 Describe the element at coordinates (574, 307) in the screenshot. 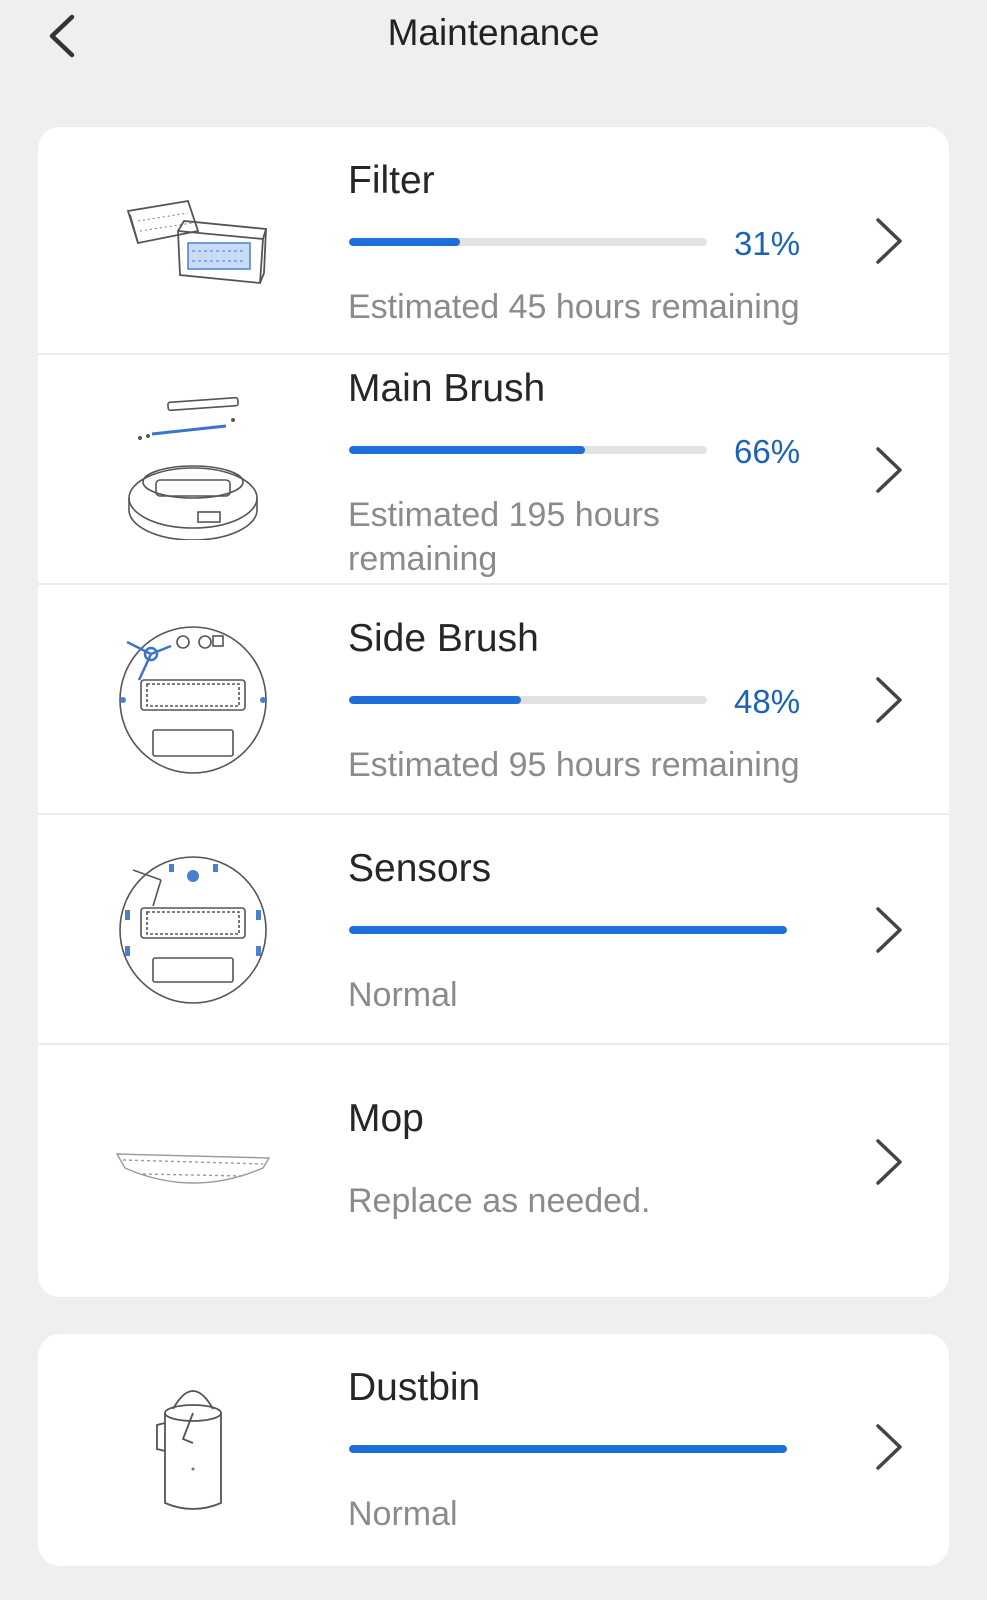

I see `status-text: Estimated 45 hours remaining` at that location.